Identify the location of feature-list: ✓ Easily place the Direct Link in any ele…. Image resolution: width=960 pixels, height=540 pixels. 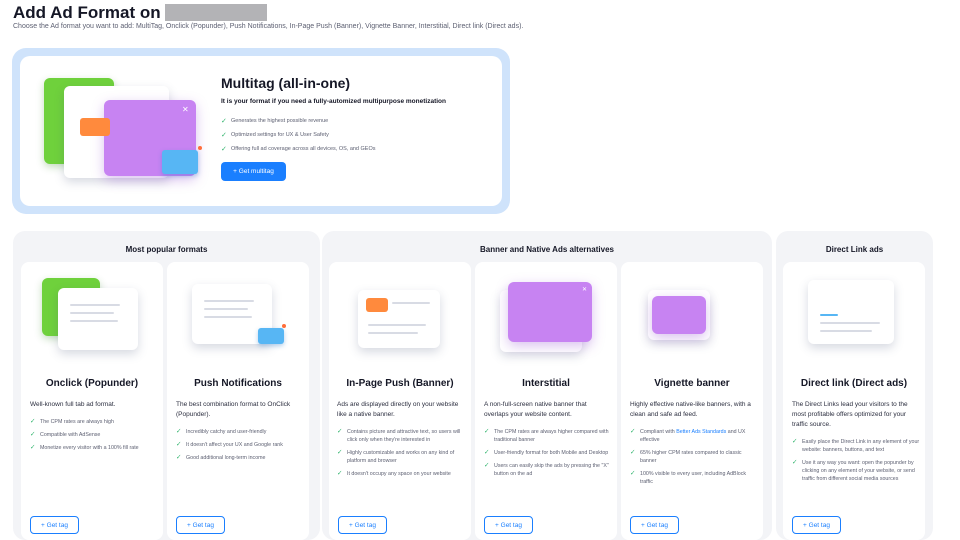
(856, 463).